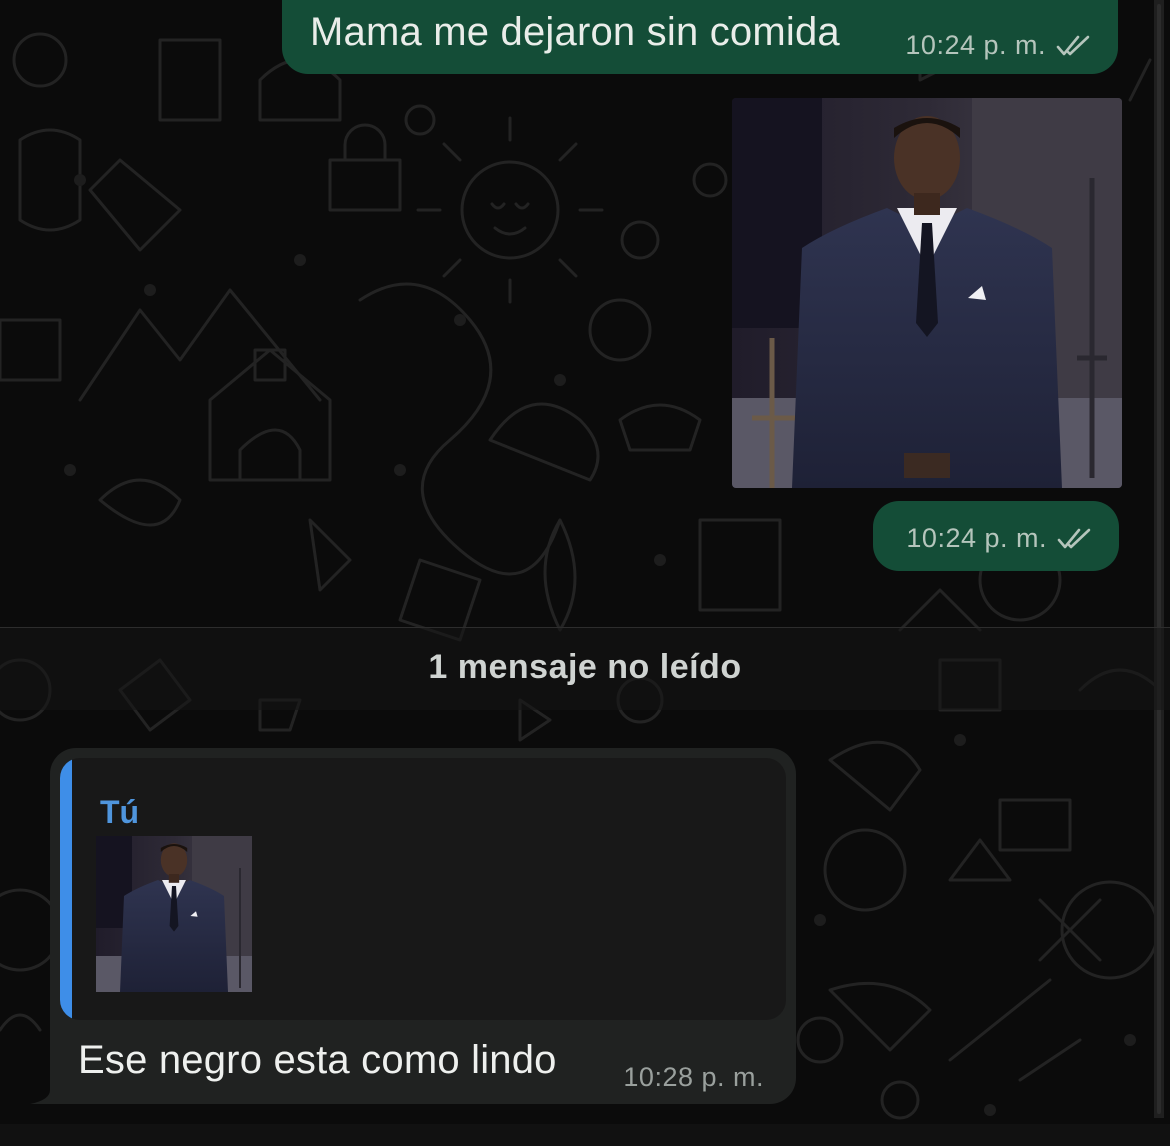 The height and width of the screenshot is (1146, 1170). I want to click on quote-accent-bar, so click(66, 889).